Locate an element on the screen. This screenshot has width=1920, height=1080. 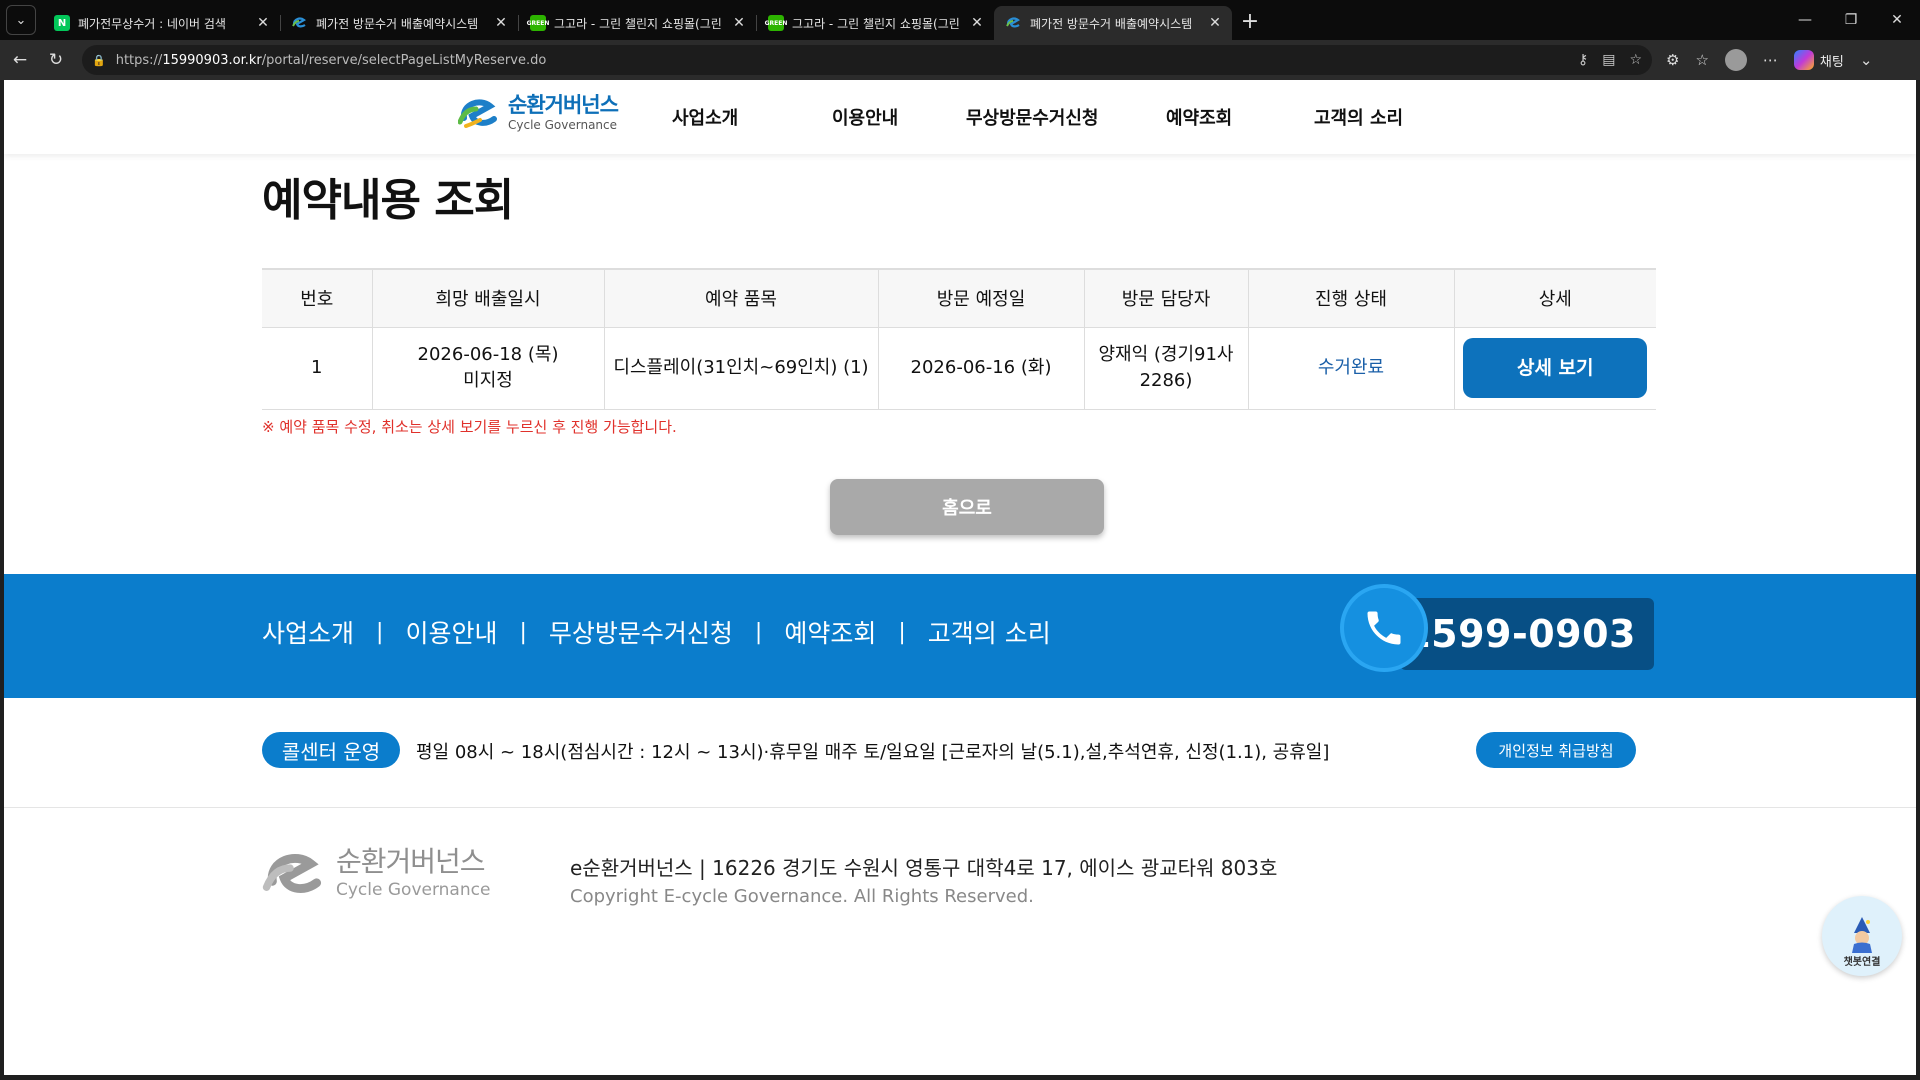
desired-date: 2026-06-18 (목) is located at coordinates (488, 354).